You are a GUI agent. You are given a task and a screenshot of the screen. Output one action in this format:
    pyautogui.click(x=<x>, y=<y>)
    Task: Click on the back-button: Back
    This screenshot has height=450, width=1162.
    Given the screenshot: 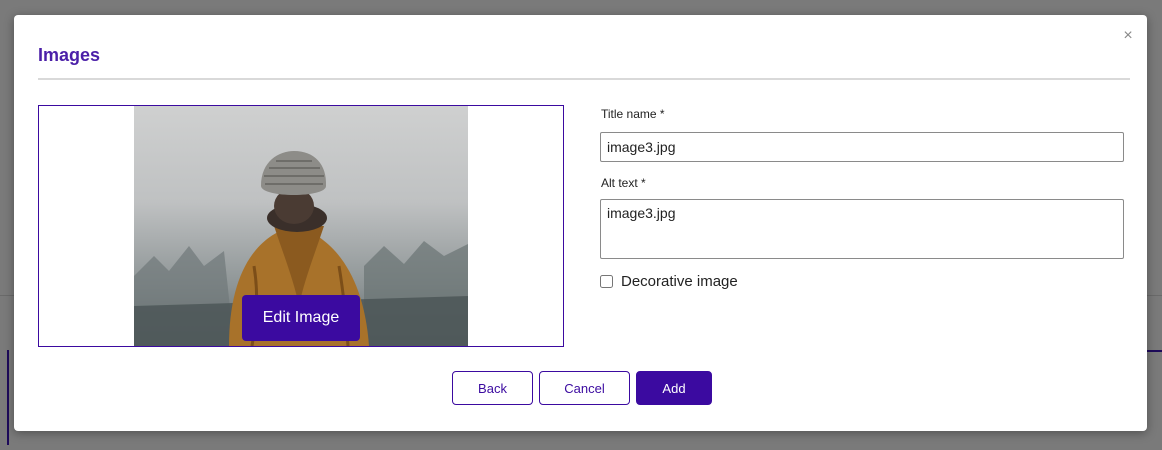 What is the action you would take?
    pyautogui.click(x=492, y=388)
    